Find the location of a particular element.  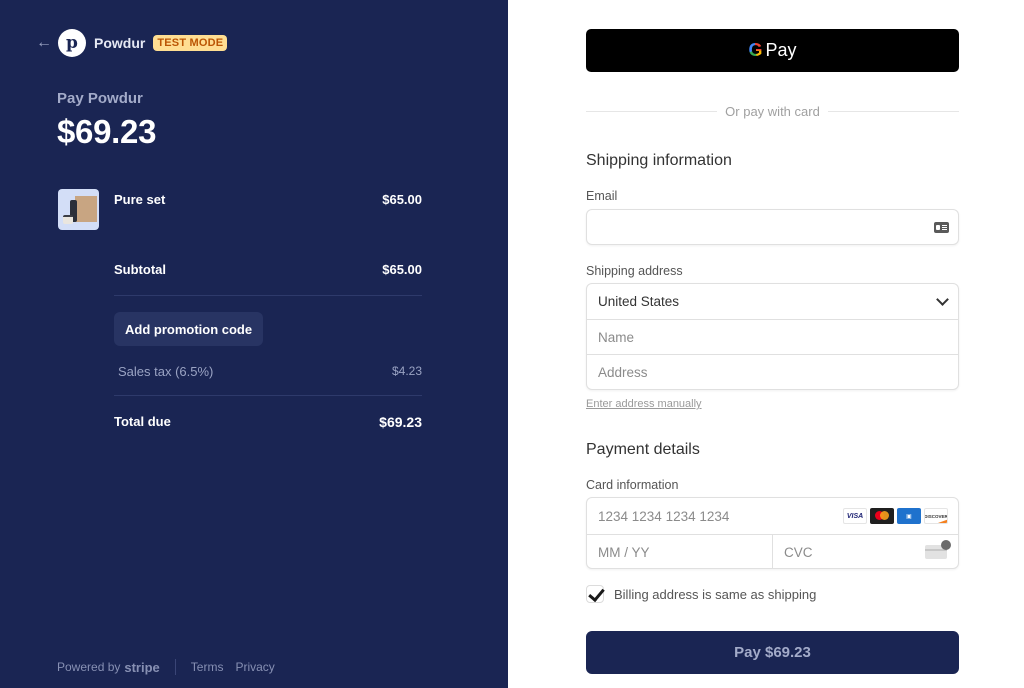

name-input: Name is located at coordinates (772, 336).